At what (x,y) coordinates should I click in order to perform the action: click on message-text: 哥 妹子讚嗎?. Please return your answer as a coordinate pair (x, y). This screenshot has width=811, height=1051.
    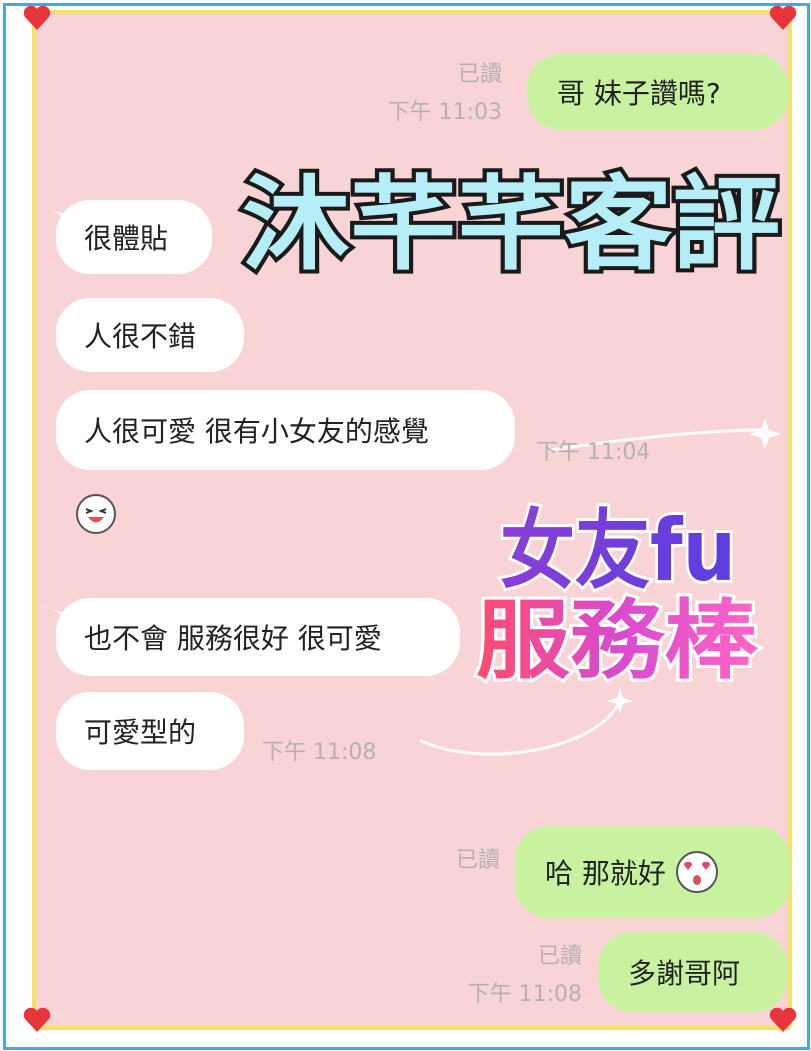
    Looking at the image, I should click on (639, 93).